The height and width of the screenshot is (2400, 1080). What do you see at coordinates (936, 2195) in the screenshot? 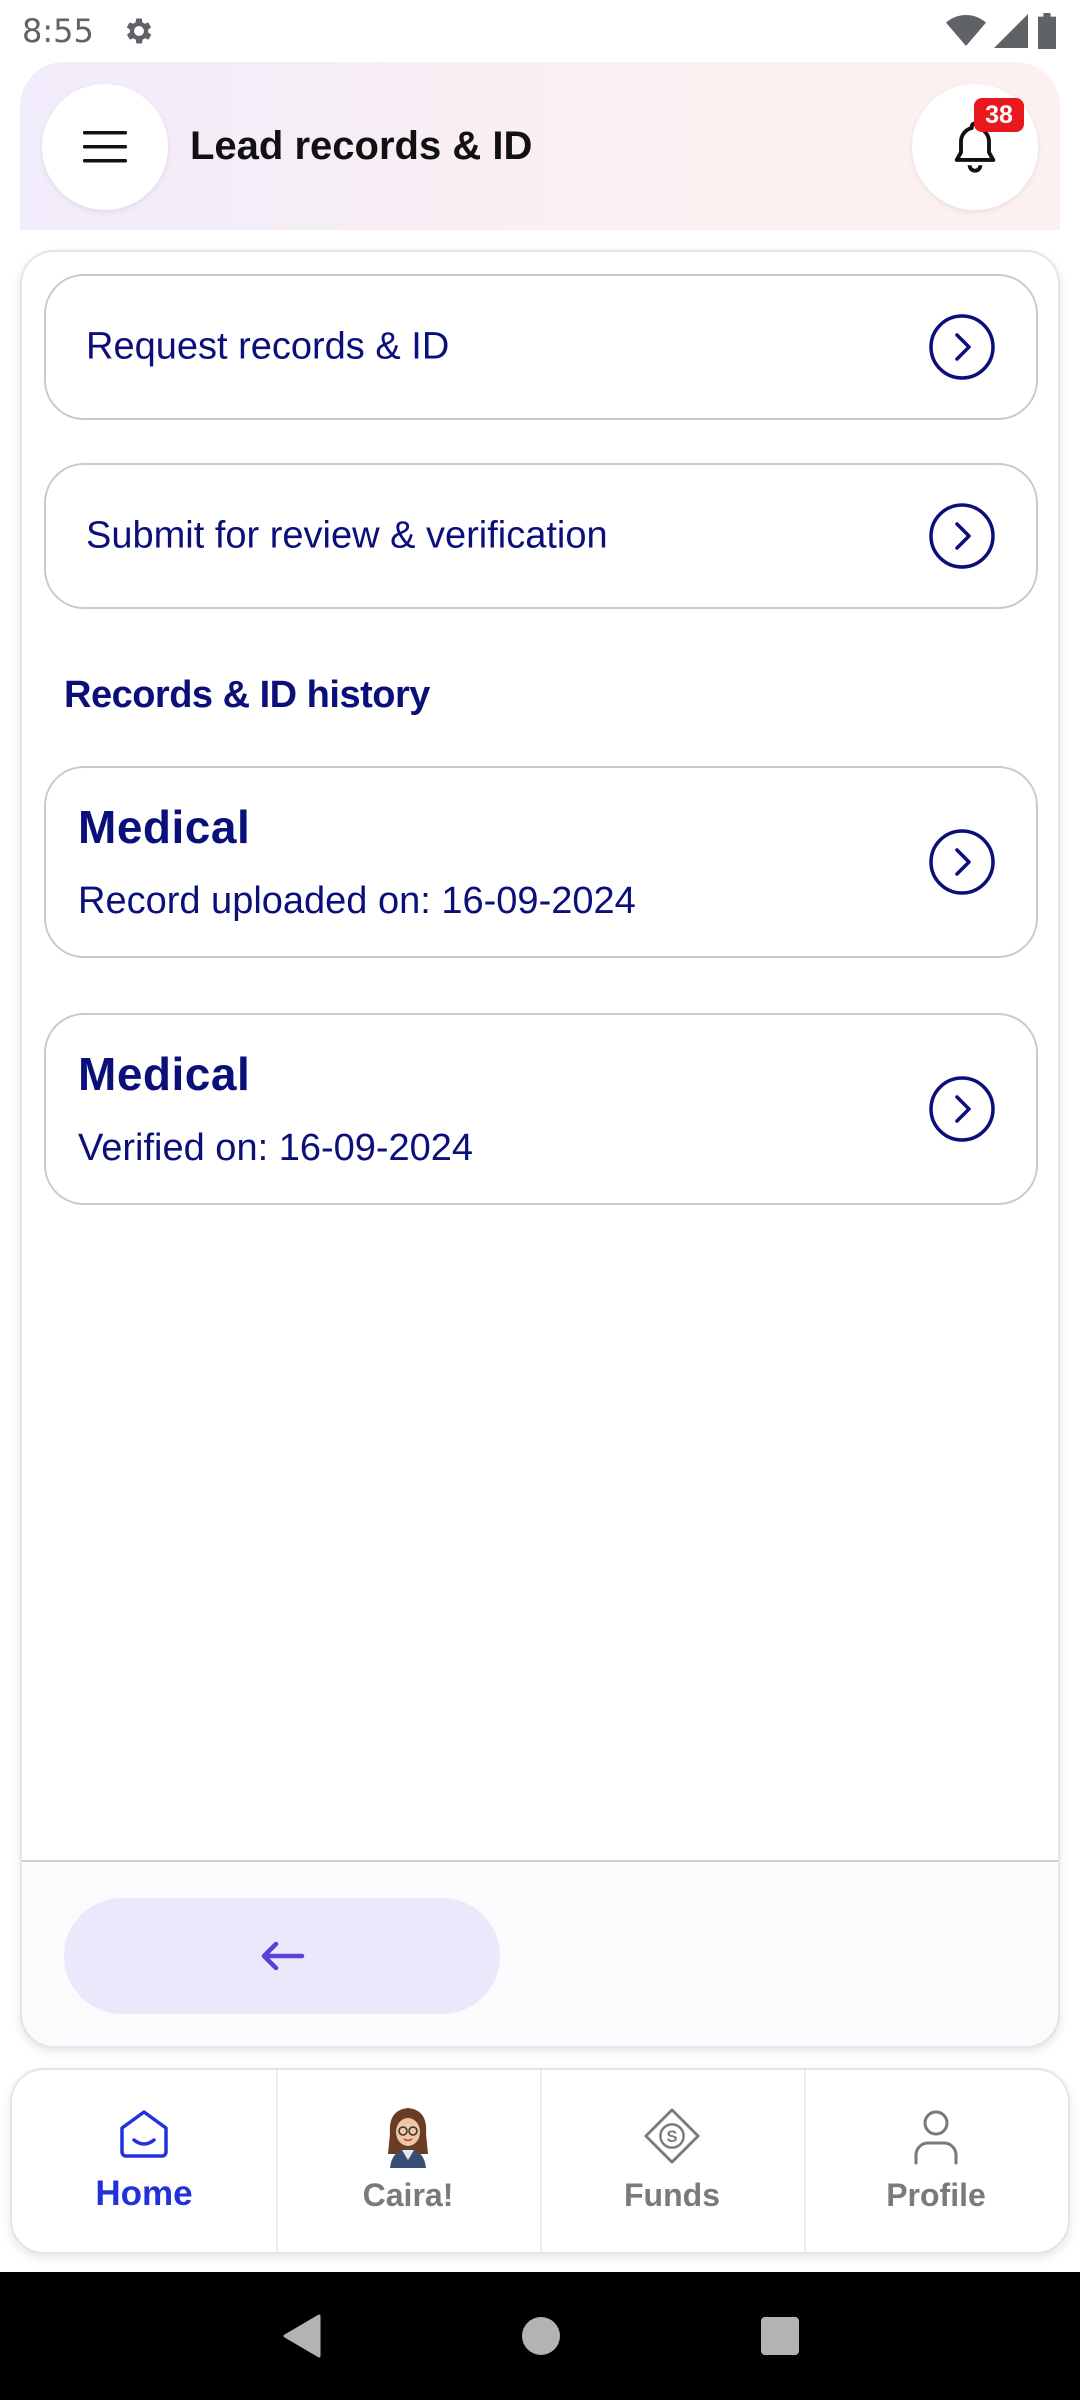
I see `nav-profile-label: Profile` at bounding box center [936, 2195].